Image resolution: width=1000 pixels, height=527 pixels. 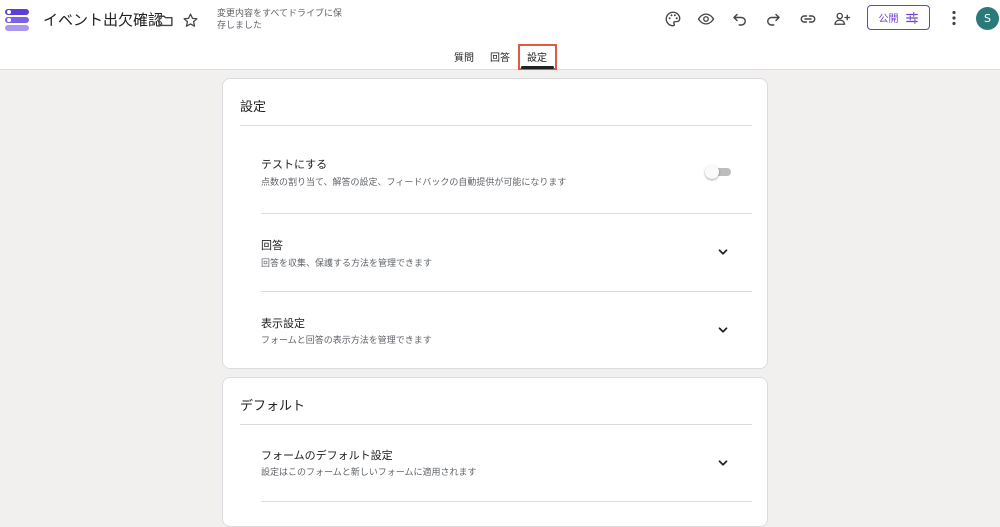 What do you see at coordinates (500, 56) in the screenshot?
I see `tab-responses: 回答` at bounding box center [500, 56].